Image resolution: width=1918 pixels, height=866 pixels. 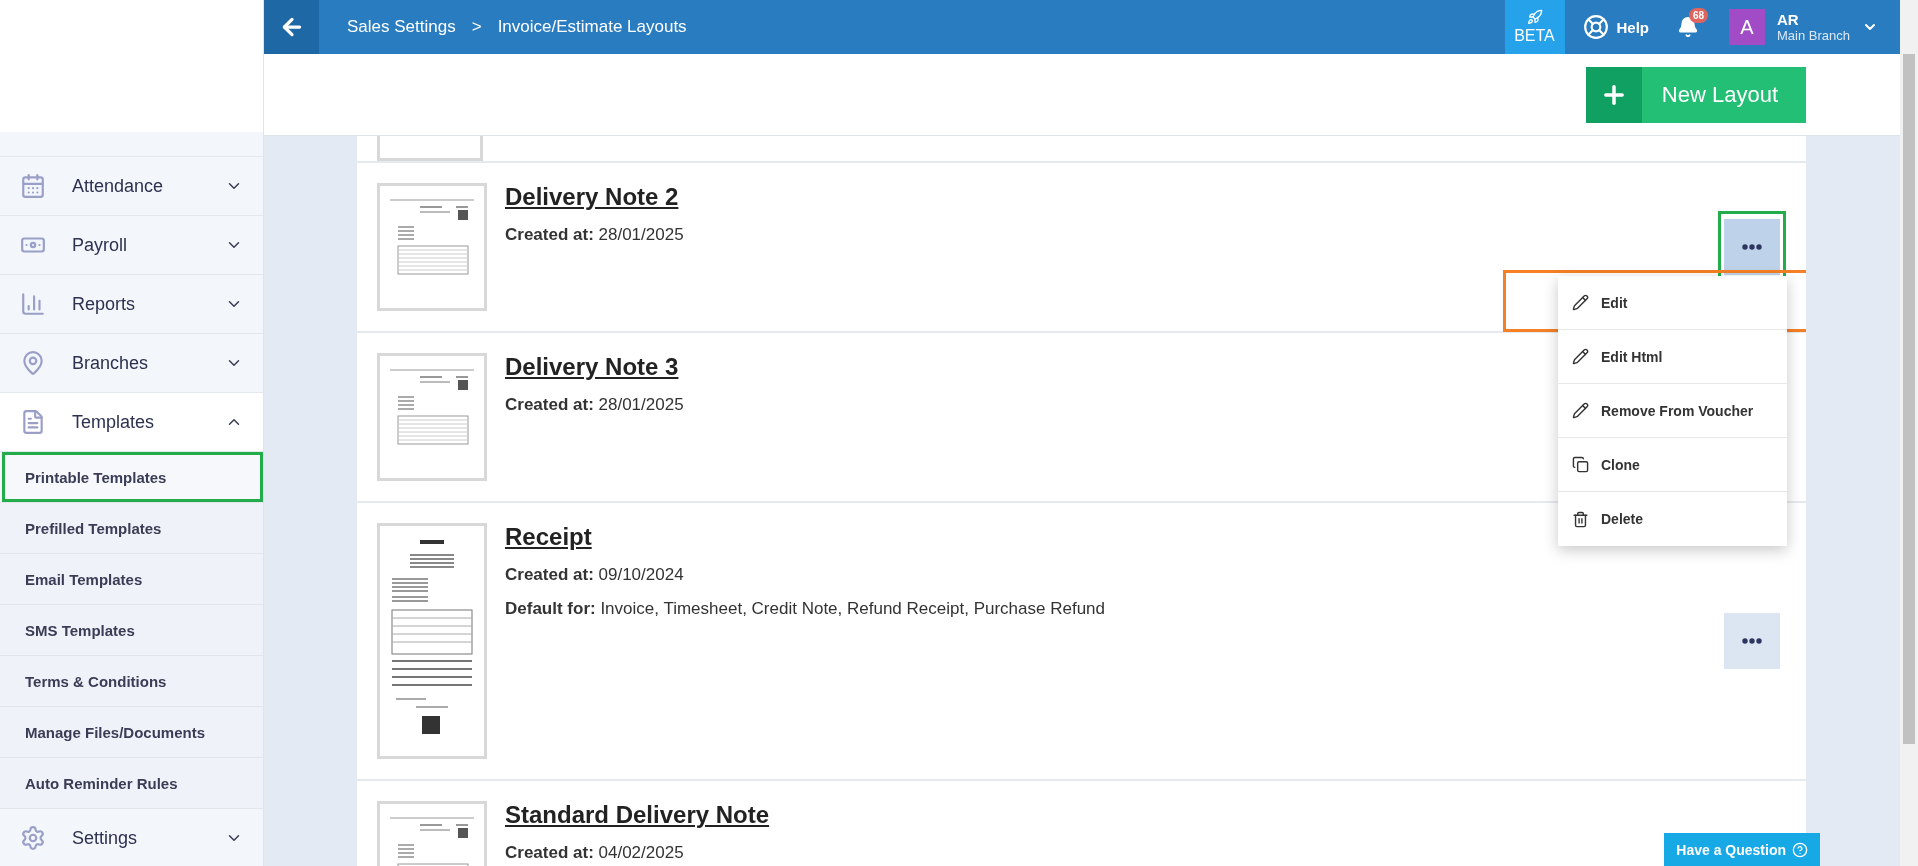 I want to click on layout-title: Delivery Note 3, so click(x=592, y=367).